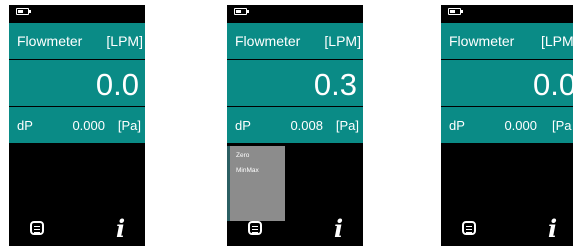  I want to click on dp-panel: dP 0.008 [Pa], so click(295, 125).